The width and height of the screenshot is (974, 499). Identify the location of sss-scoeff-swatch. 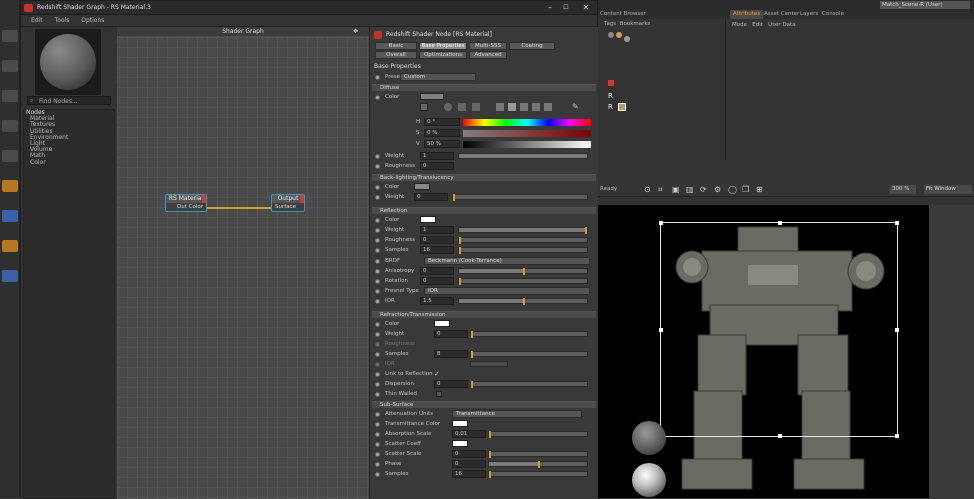
(460, 443).